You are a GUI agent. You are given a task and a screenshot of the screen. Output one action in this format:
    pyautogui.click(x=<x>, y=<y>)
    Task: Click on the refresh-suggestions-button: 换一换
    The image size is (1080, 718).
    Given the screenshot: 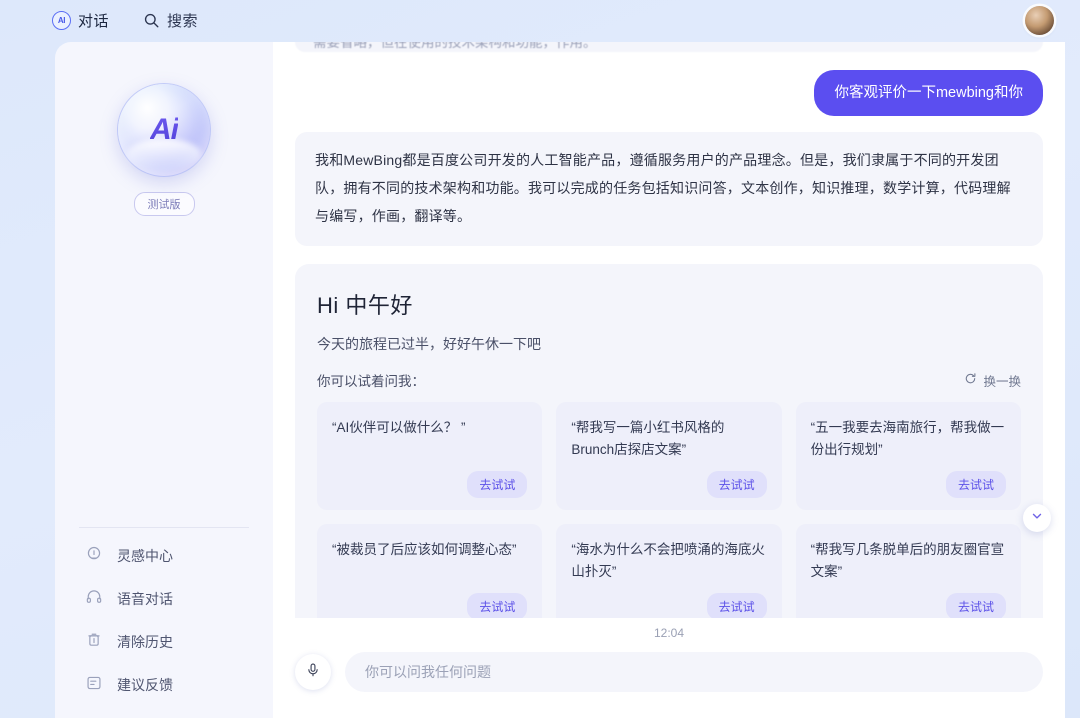 What is the action you would take?
    pyautogui.click(x=992, y=380)
    